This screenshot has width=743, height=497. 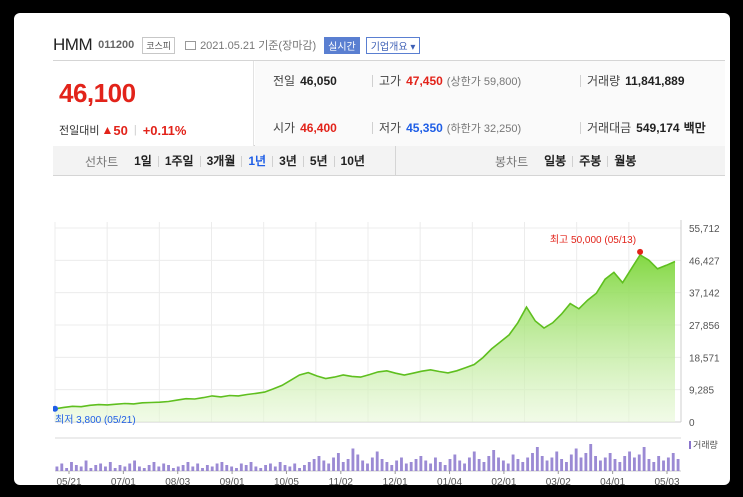 What do you see at coordinates (256, 161) in the screenshot?
I see `tab-1y: 1년` at bounding box center [256, 161].